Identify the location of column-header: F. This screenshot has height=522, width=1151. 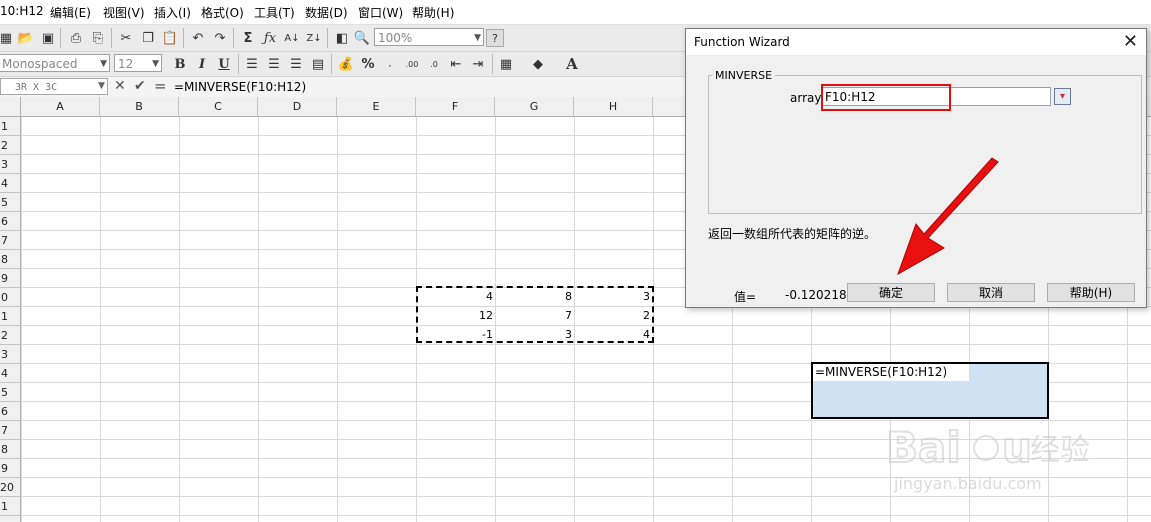
(455, 106).